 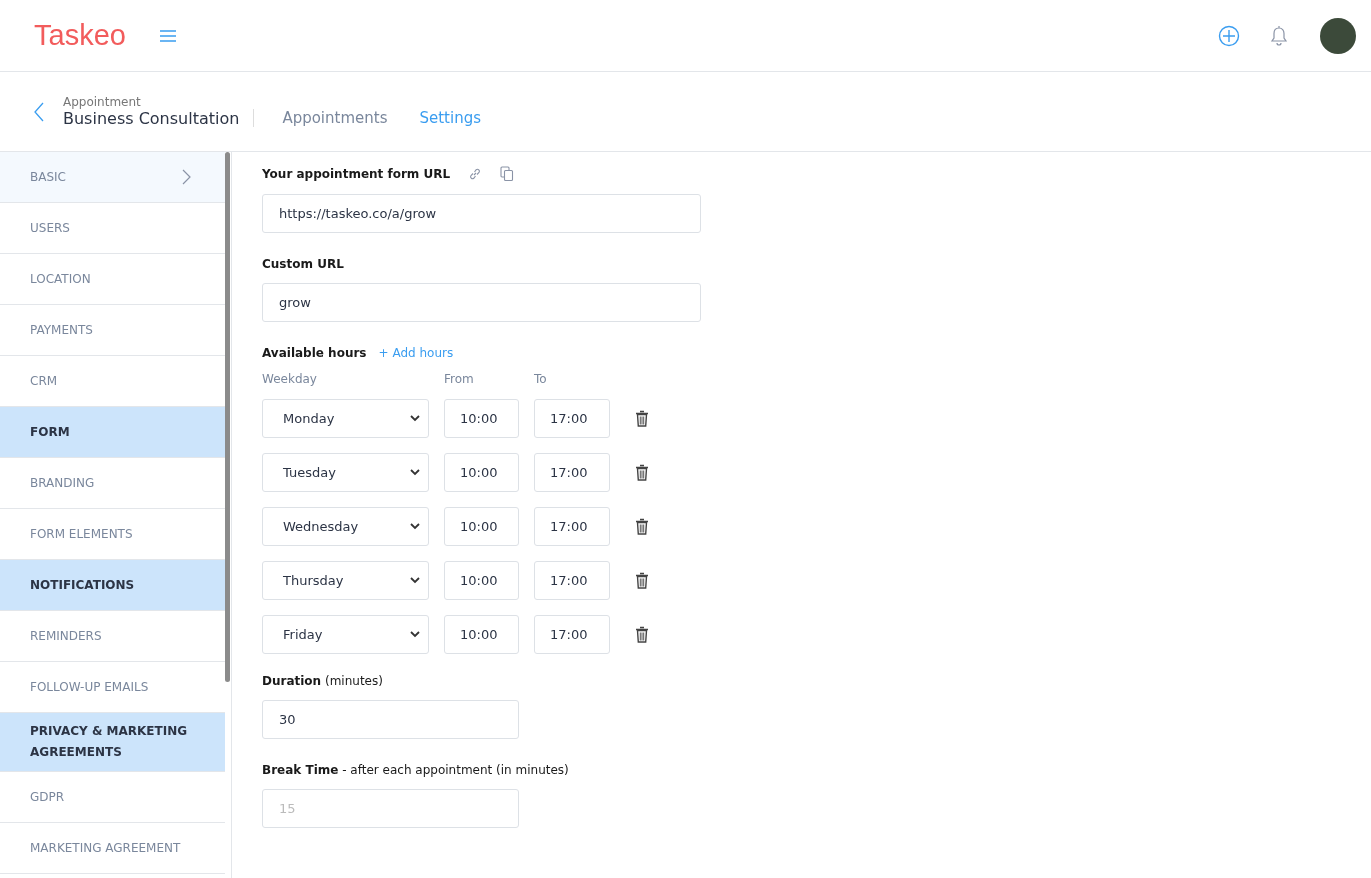 What do you see at coordinates (459, 379) in the screenshot?
I see `column-label: From` at bounding box center [459, 379].